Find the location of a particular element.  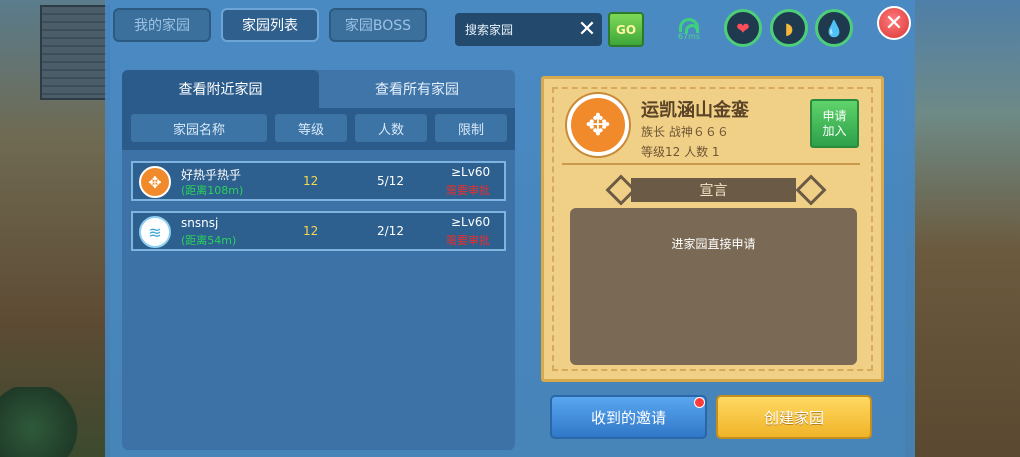

row-name: 好热乎热乎 is located at coordinates (211, 175).